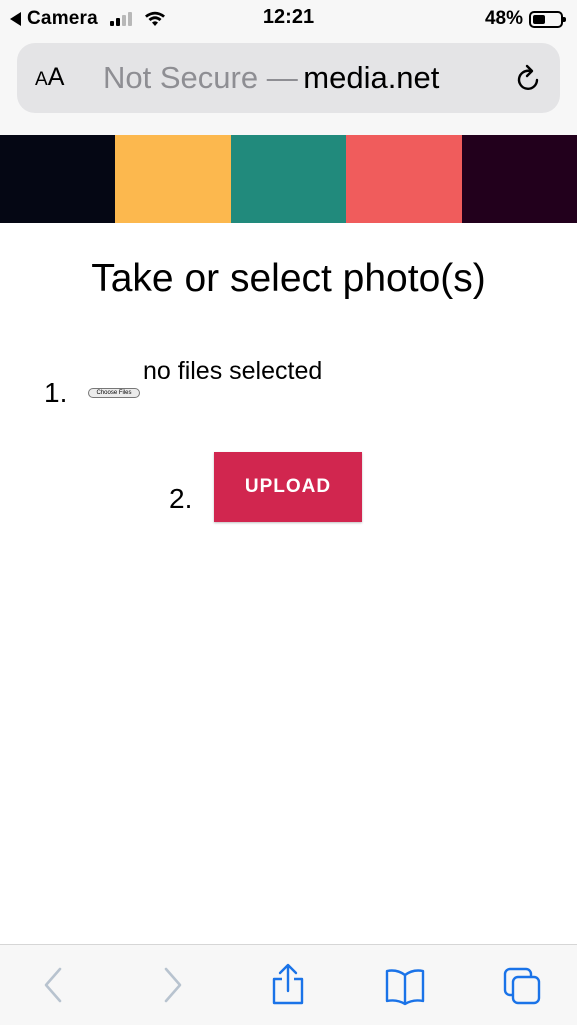  Describe the element at coordinates (288, 487) in the screenshot. I see `upload-button: UPLOAD` at that location.